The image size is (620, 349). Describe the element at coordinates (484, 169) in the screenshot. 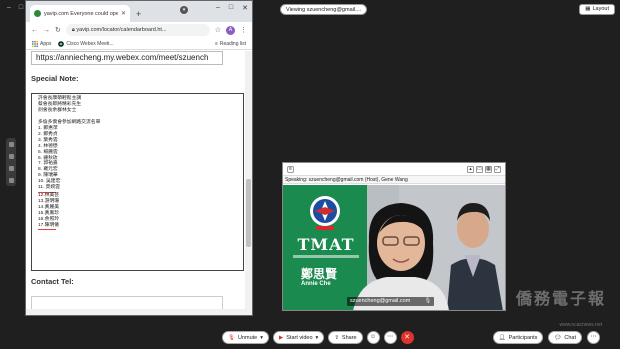

I see `panel-view-buttons: ▴ ▭ ▦ ⤢` at that location.